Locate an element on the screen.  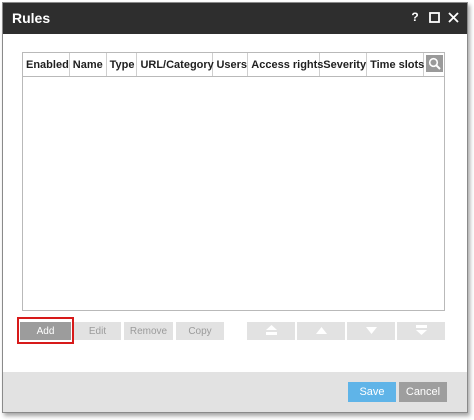
add-button: Add is located at coordinates (45, 331).